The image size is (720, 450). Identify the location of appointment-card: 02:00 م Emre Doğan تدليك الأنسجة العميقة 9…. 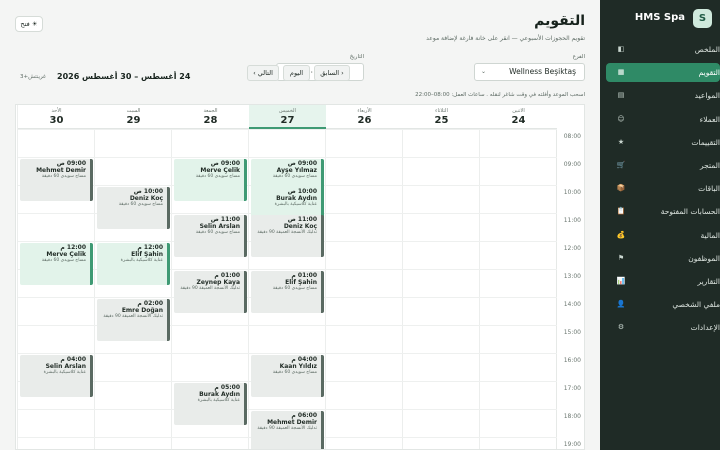
(133, 320).